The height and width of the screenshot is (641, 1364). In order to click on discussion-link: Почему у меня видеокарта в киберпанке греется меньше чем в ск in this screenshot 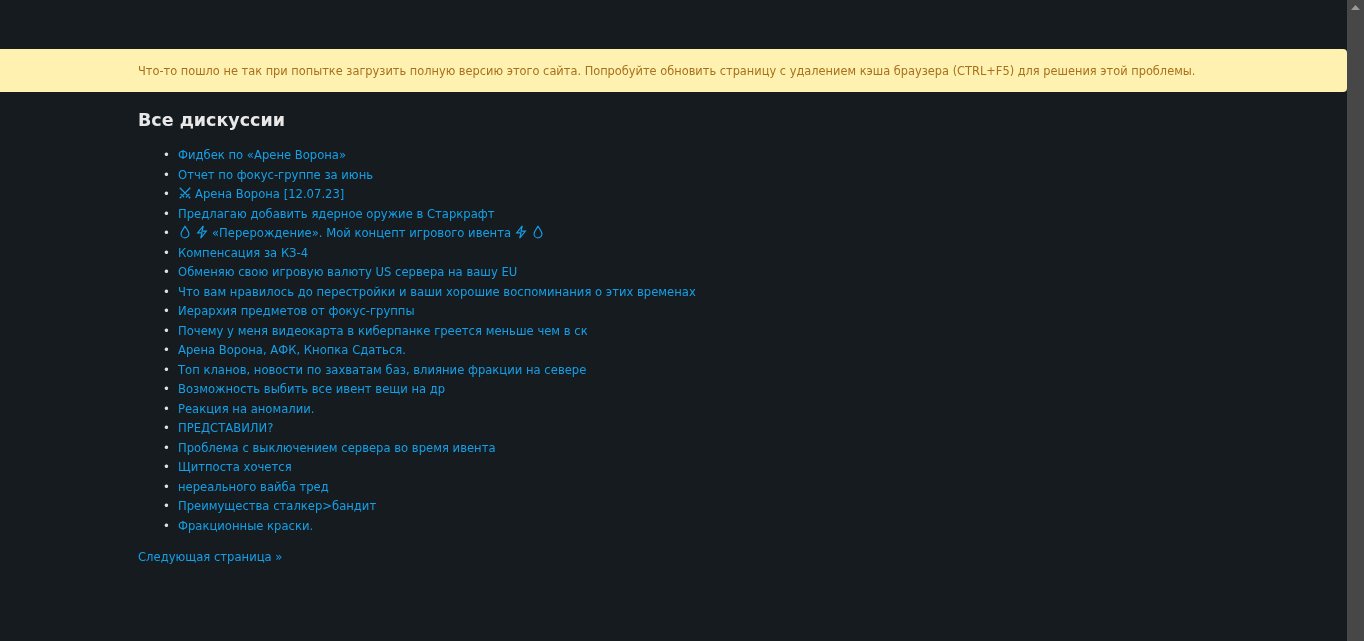, I will do `click(383, 330)`.